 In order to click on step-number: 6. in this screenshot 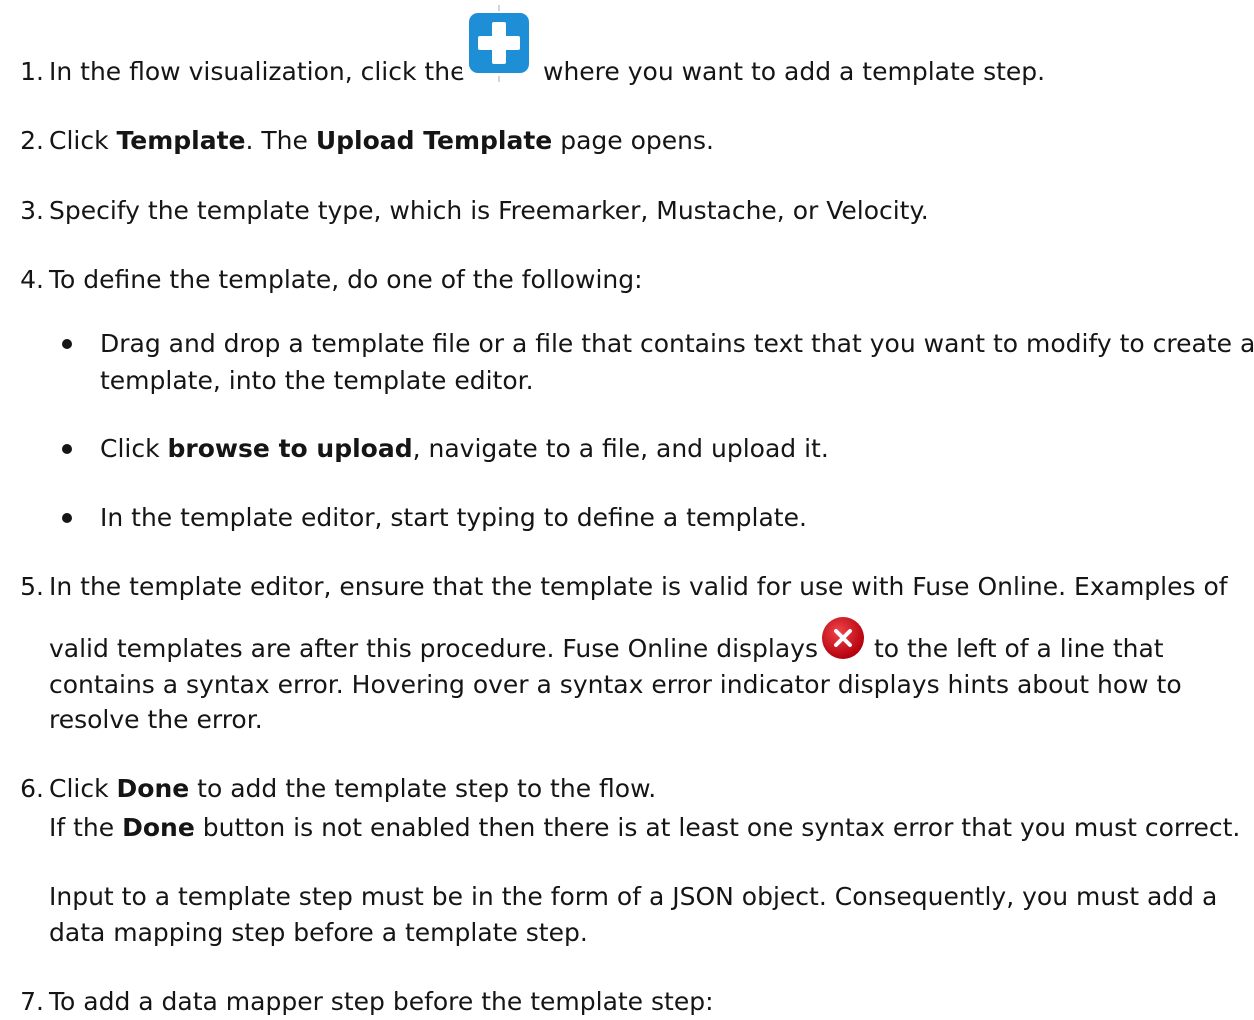, I will do `click(32, 788)`.